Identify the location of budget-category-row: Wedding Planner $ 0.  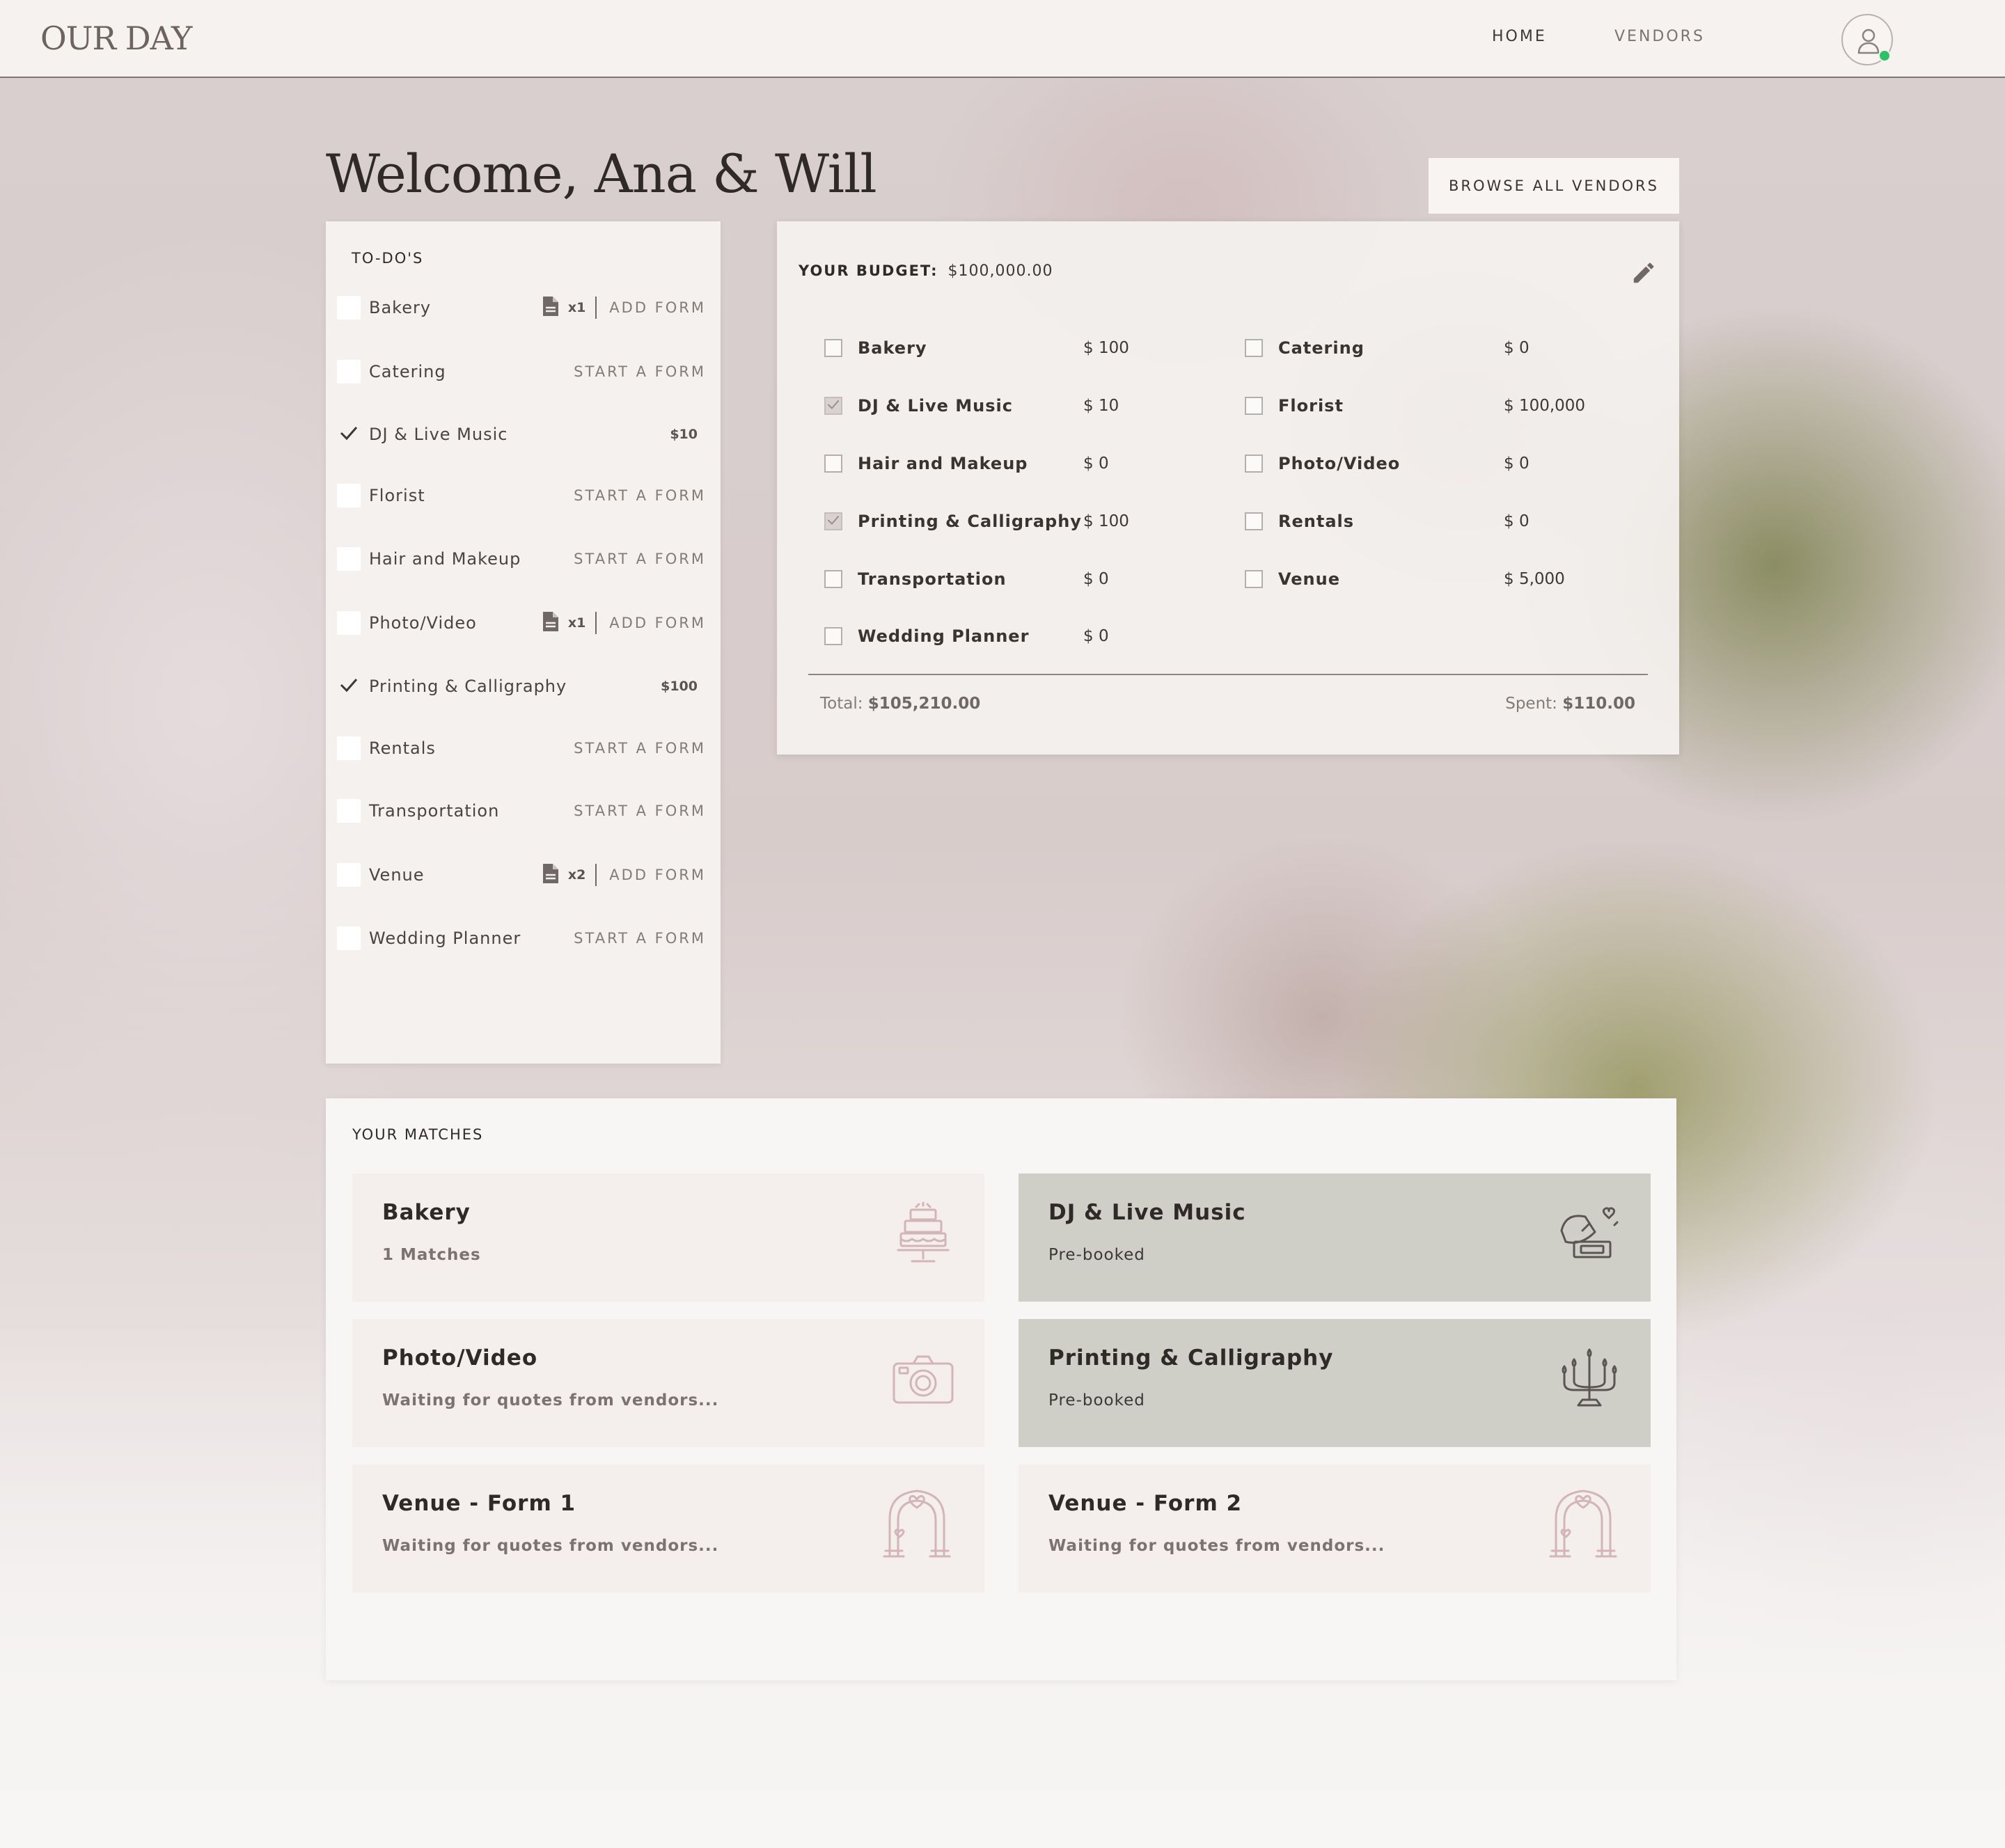
(1019, 636).